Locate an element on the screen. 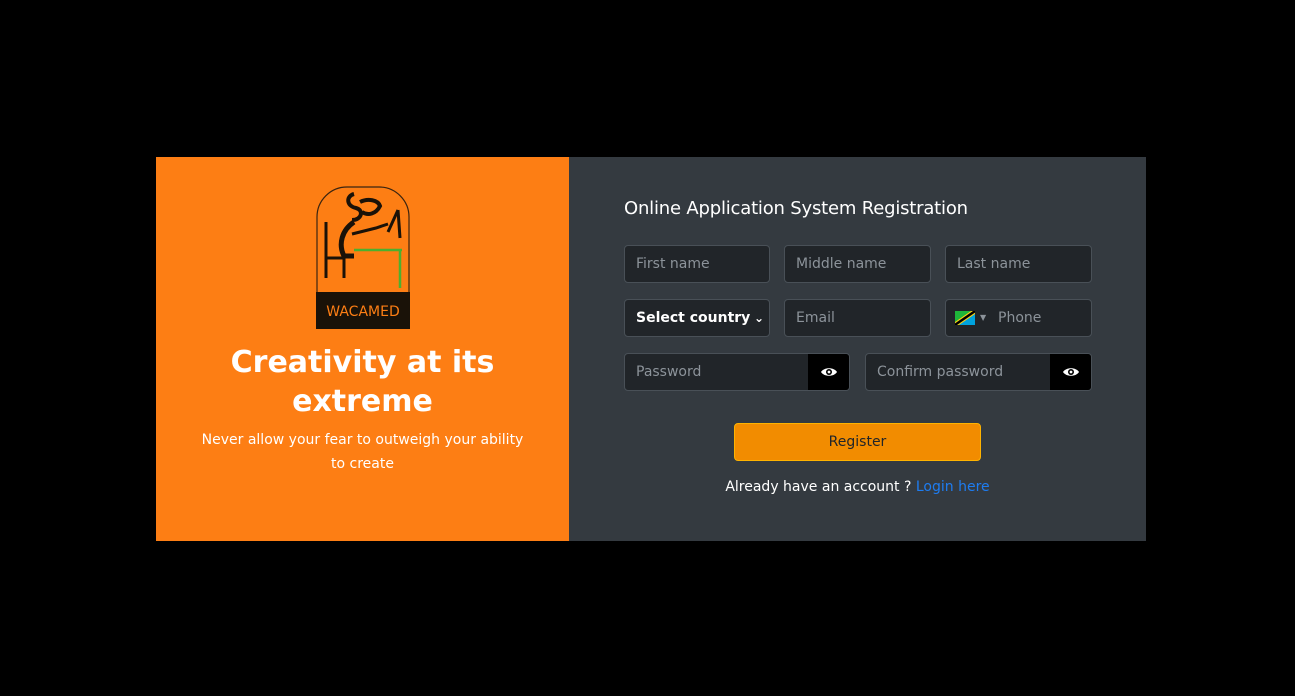 This screenshot has width=1295, height=696. tanzania-flag-icon is located at coordinates (965, 318).